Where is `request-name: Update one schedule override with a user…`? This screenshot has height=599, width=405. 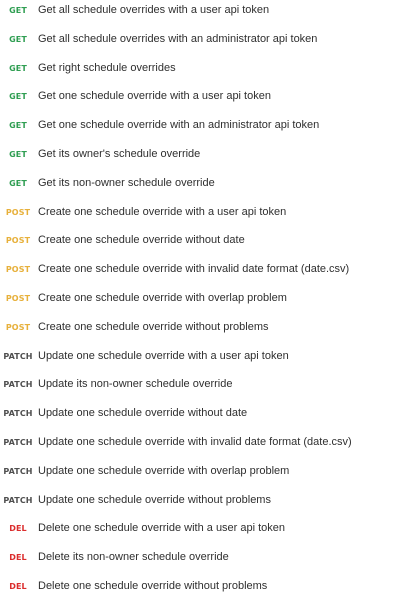 request-name: Update one schedule override with a user… is located at coordinates (163, 356).